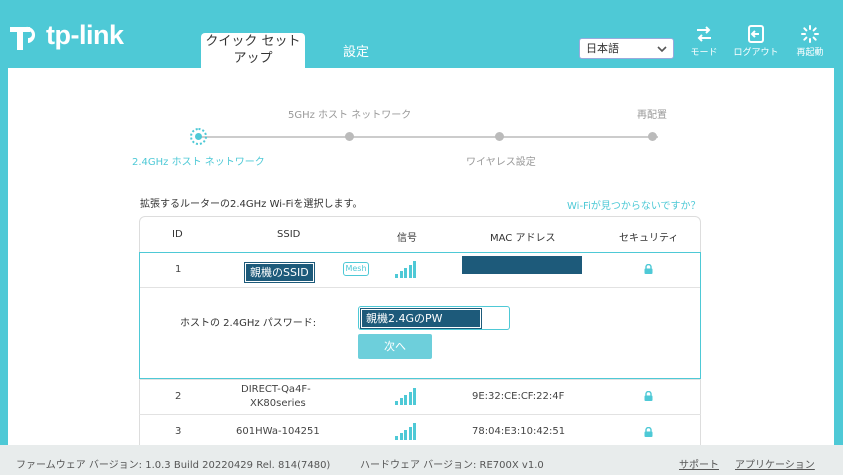 The height and width of the screenshot is (475, 843). I want to click on password-input: 親機2.4GのPW, so click(434, 318).